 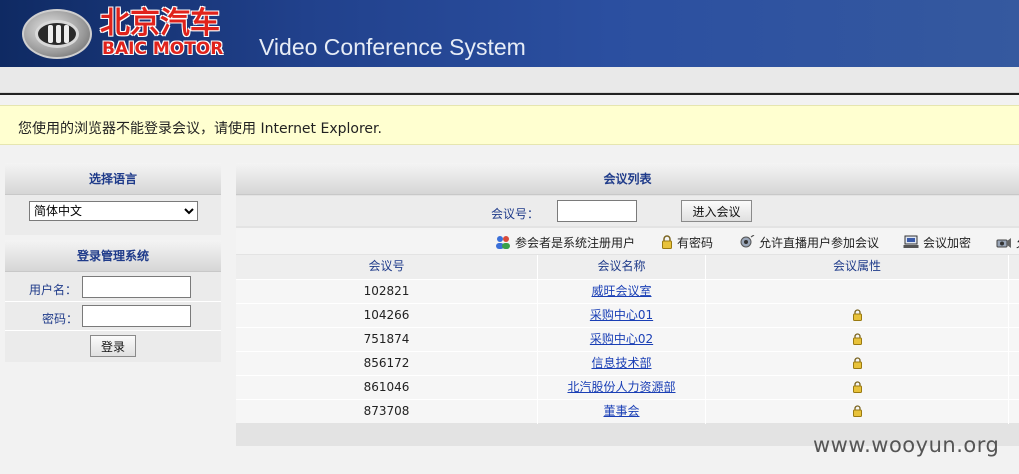 I want to click on table-header: 会议号 会议名称 会议属性, so click(x=627, y=267).